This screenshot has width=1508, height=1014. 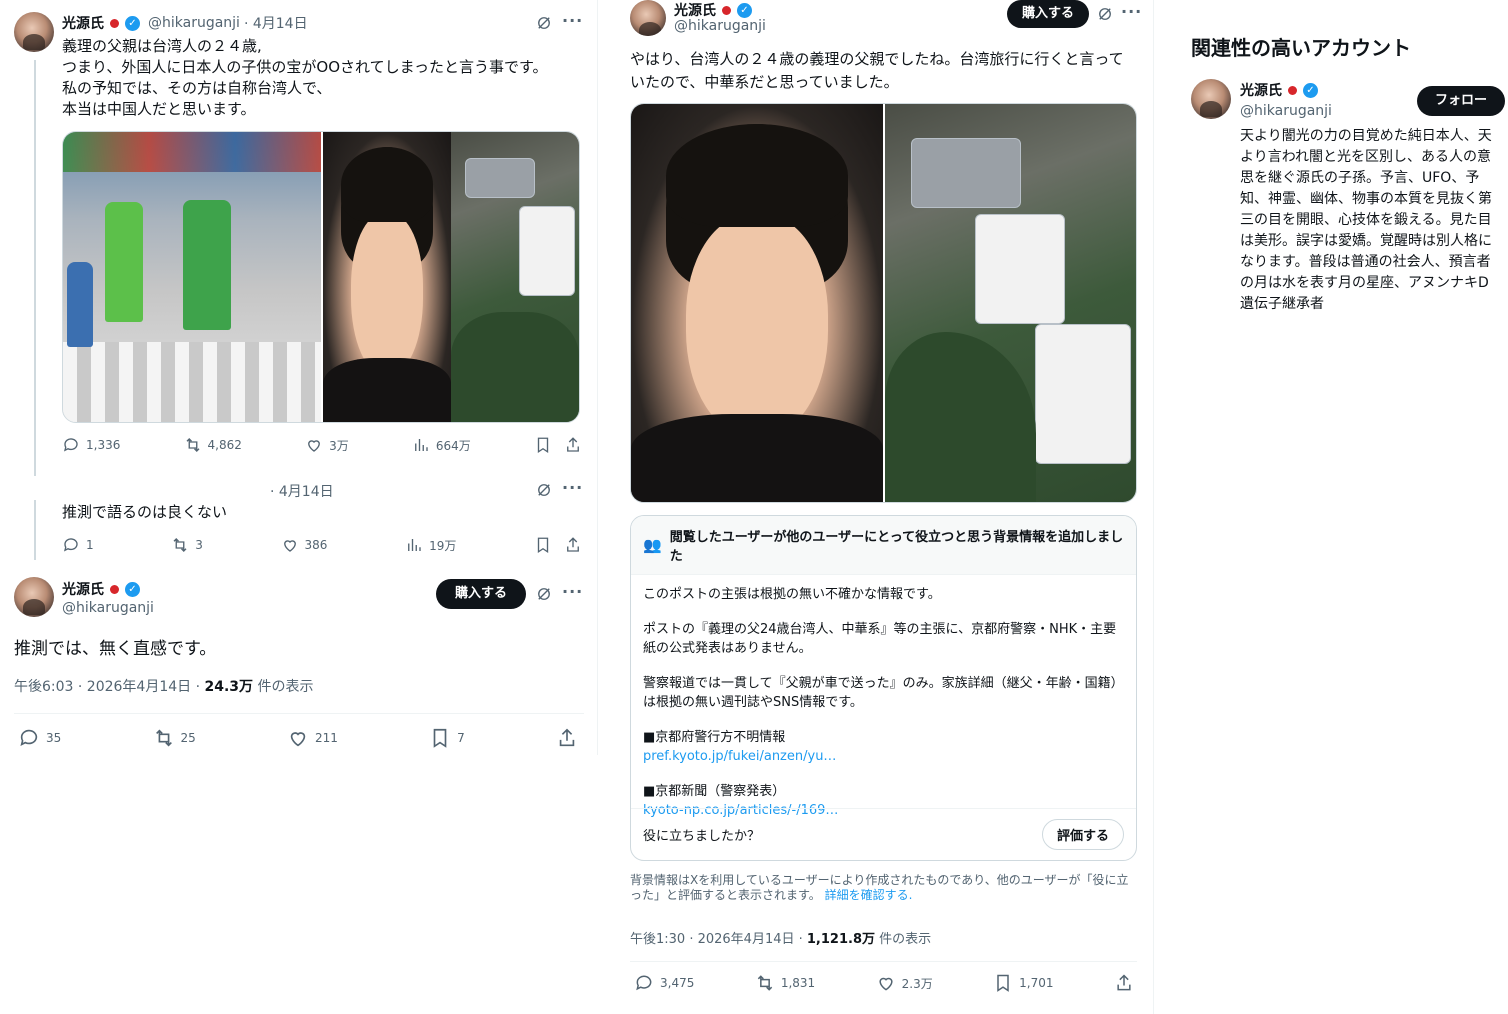 What do you see at coordinates (199, 545) in the screenshot?
I see `retweet-count: 3` at bounding box center [199, 545].